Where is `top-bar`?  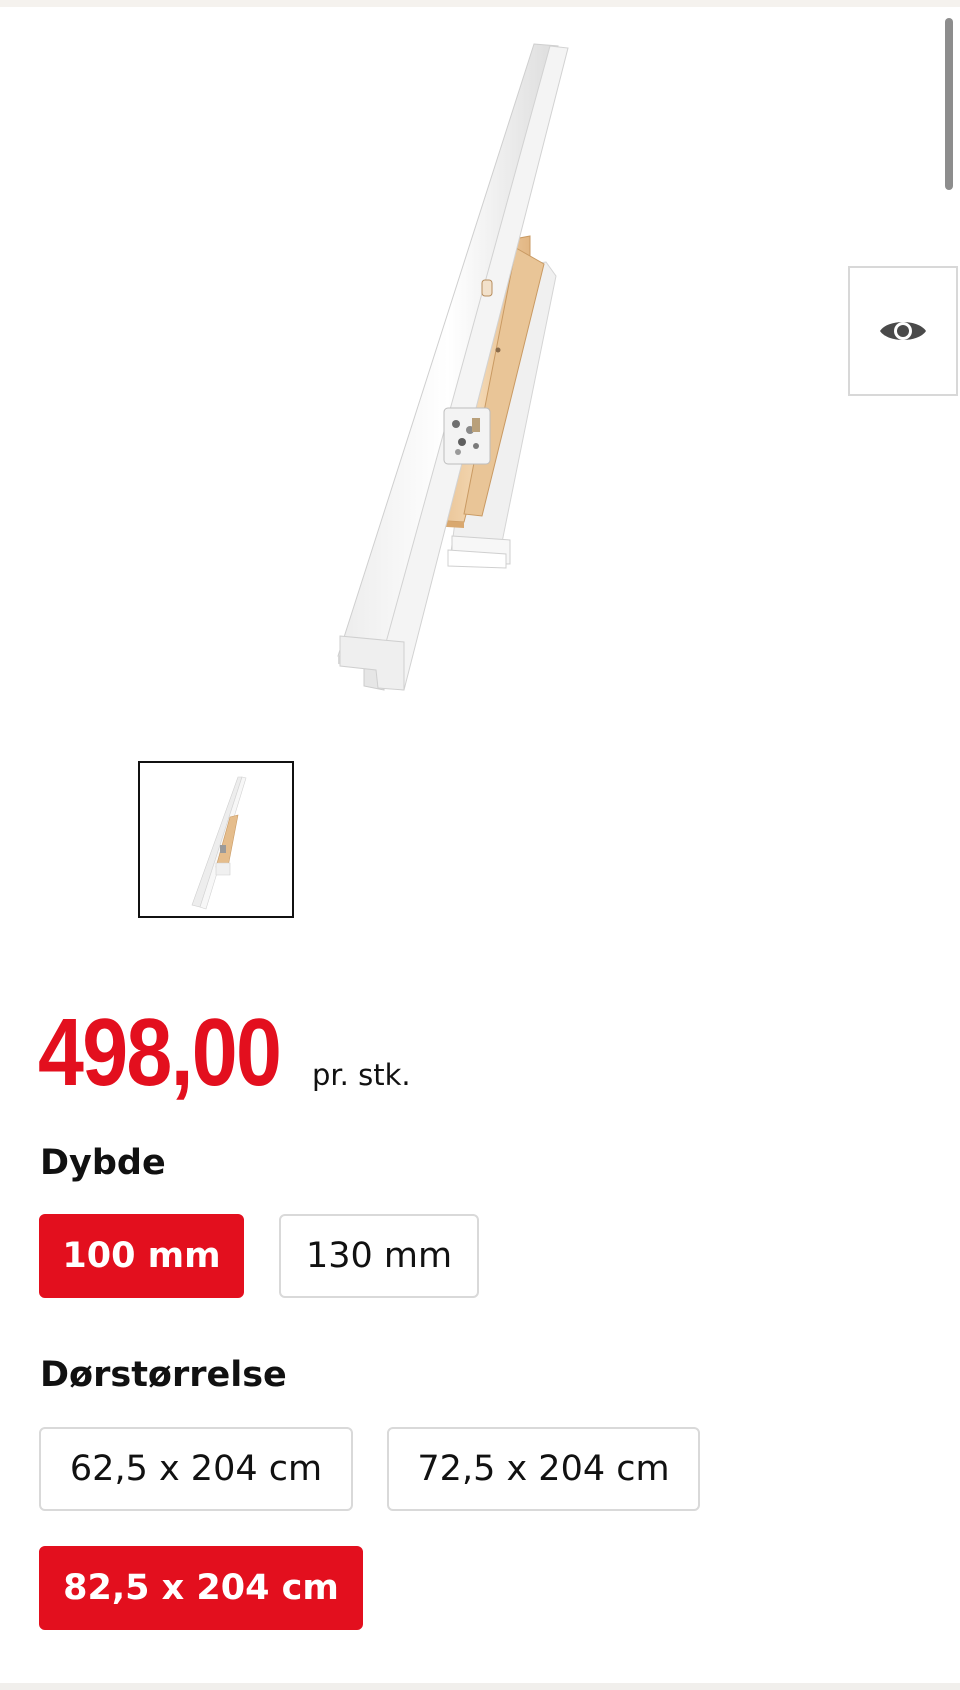
top-bar is located at coordinates (480, 3).